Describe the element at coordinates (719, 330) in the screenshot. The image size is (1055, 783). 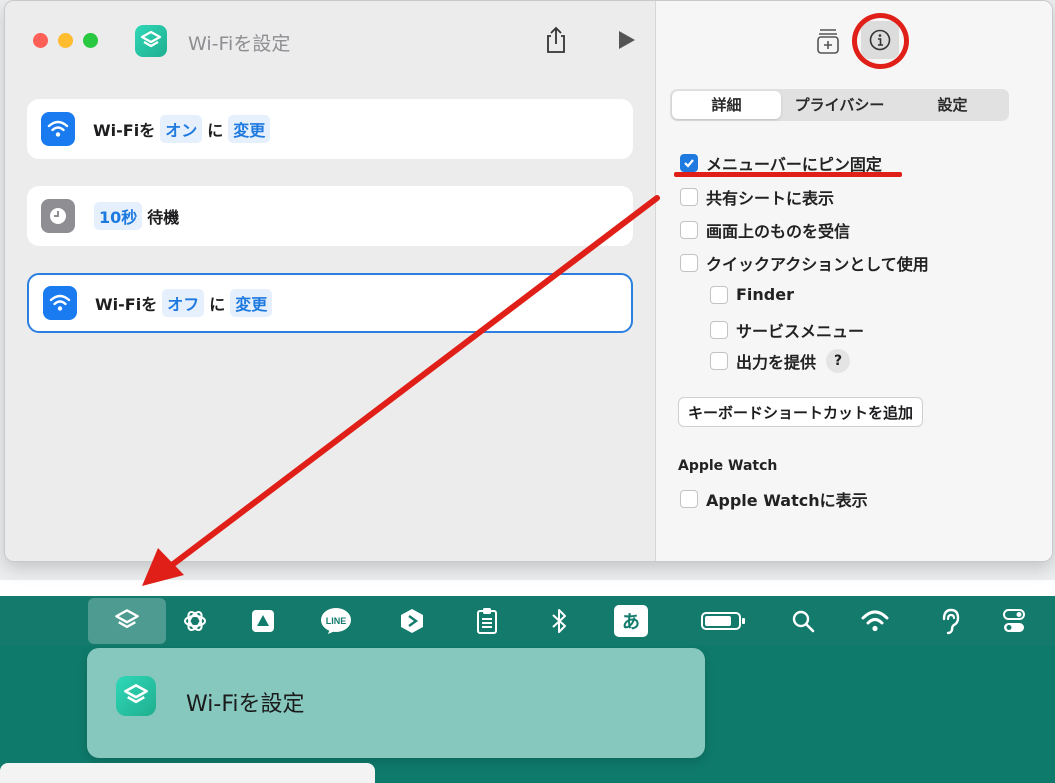
I see `services-menu-checkbox` at that location.